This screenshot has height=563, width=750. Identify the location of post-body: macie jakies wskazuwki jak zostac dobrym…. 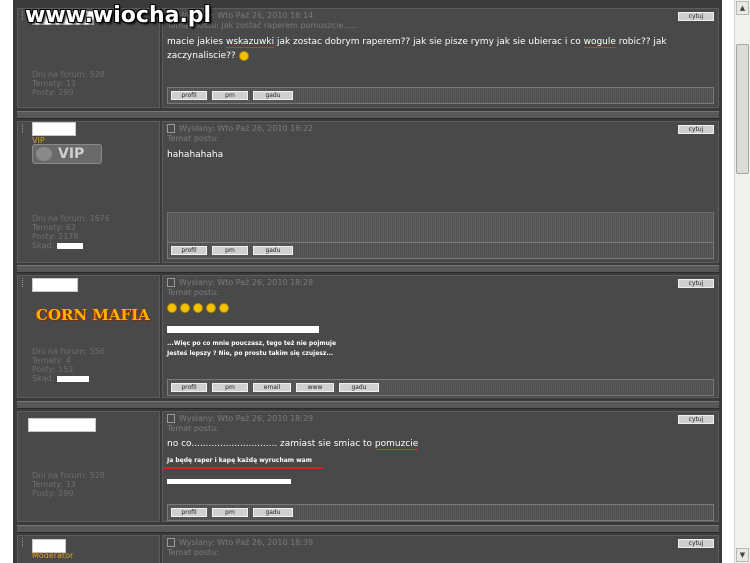
(417, 49).